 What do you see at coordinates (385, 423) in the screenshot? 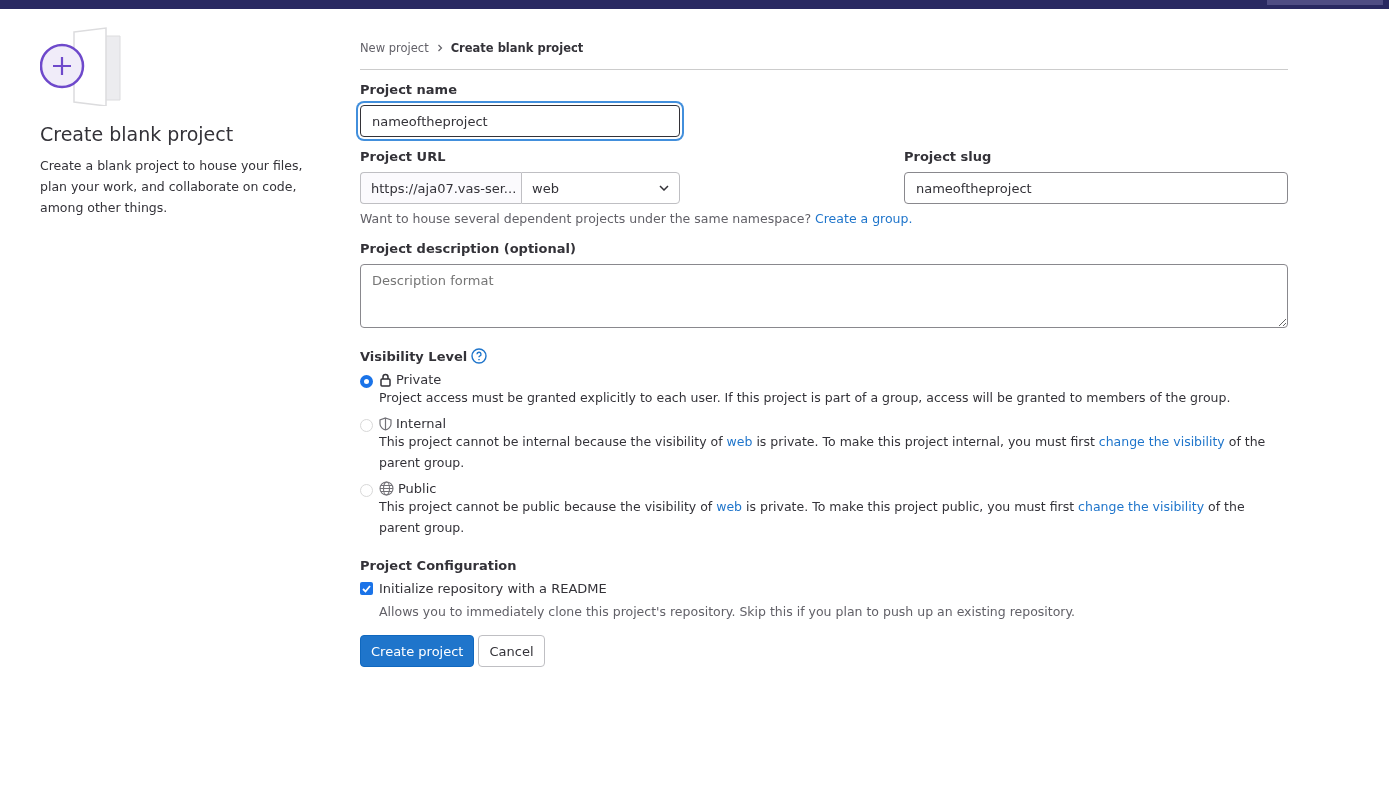
I see `shield-icon` at bounding box center [385, 423].